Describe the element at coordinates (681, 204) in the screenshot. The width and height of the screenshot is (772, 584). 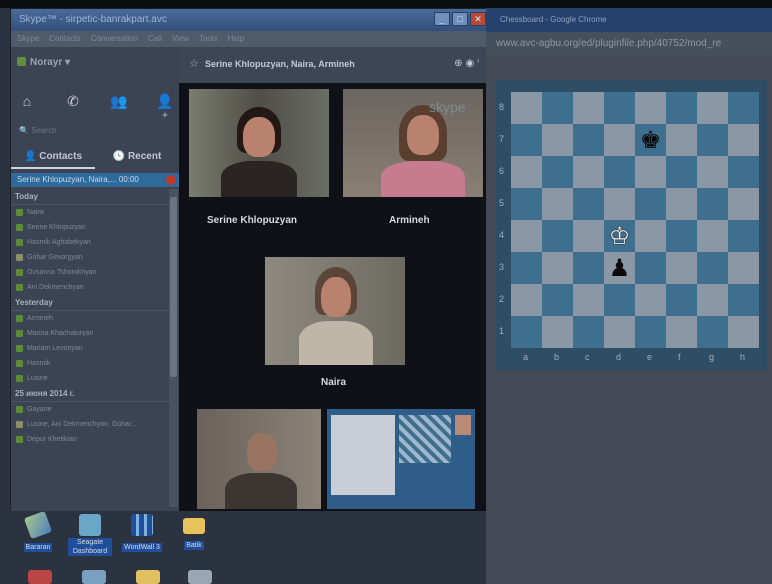
I see `square-f5` at that location.